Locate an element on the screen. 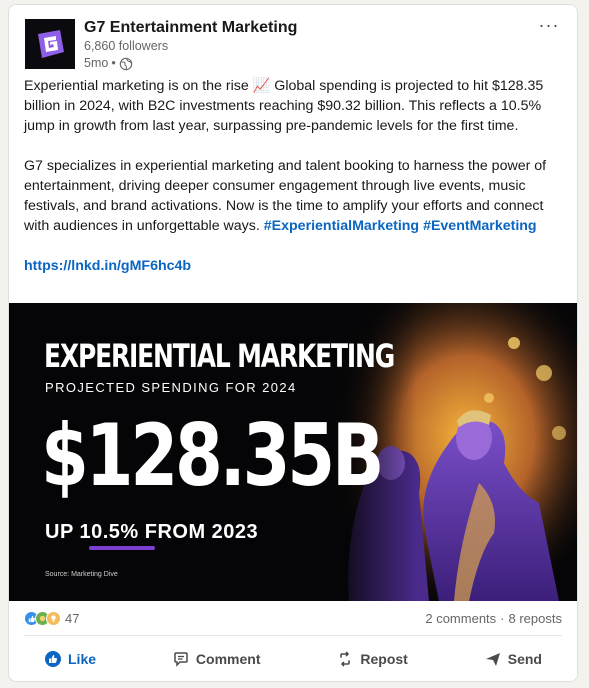 The width and height of the screenshot is (589, 688). insightful-reaction-icon is located at coordinates (53, 618).